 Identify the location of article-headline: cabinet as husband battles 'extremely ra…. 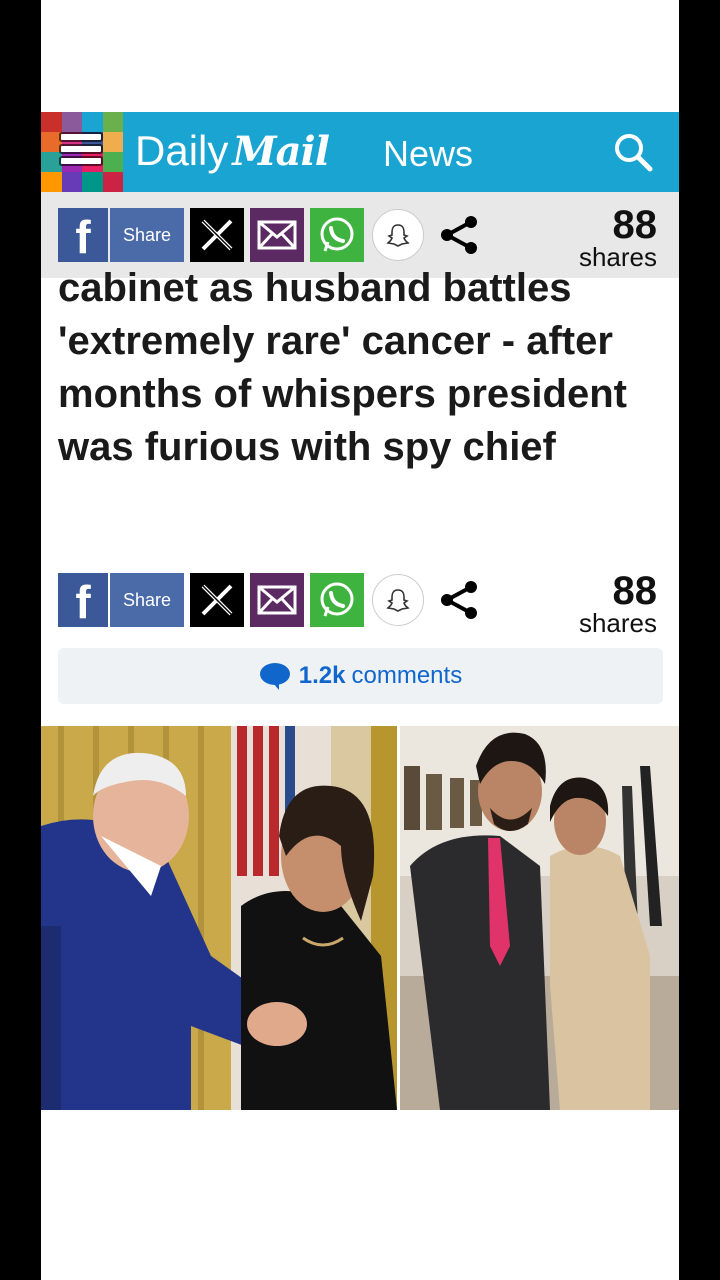
(342, 367).